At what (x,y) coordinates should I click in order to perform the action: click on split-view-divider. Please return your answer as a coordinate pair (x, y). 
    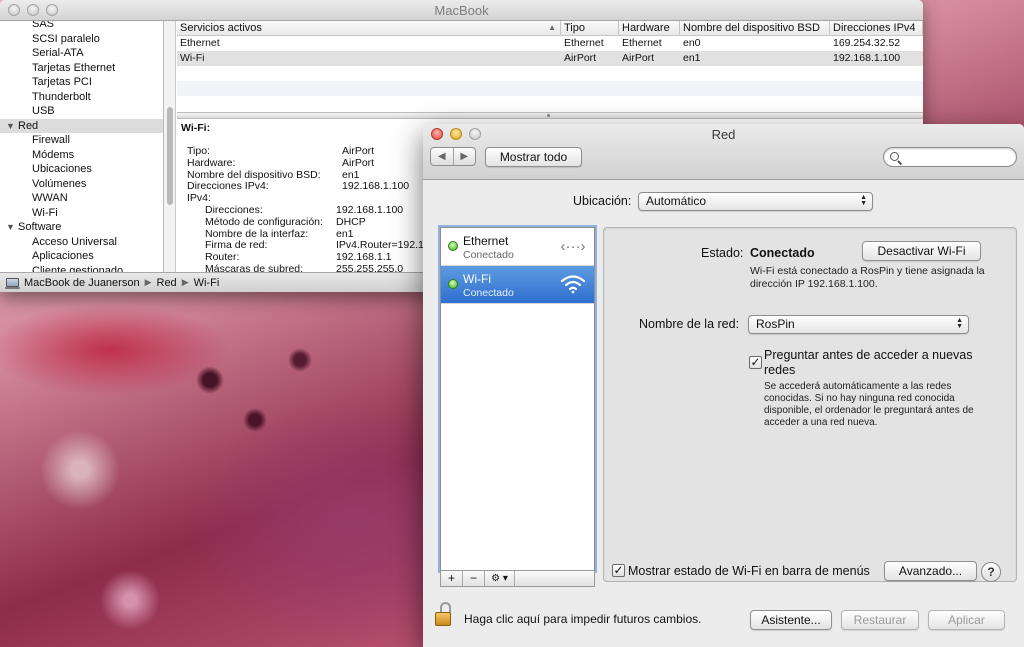
    Looking at the image, I should click on (550, 115).